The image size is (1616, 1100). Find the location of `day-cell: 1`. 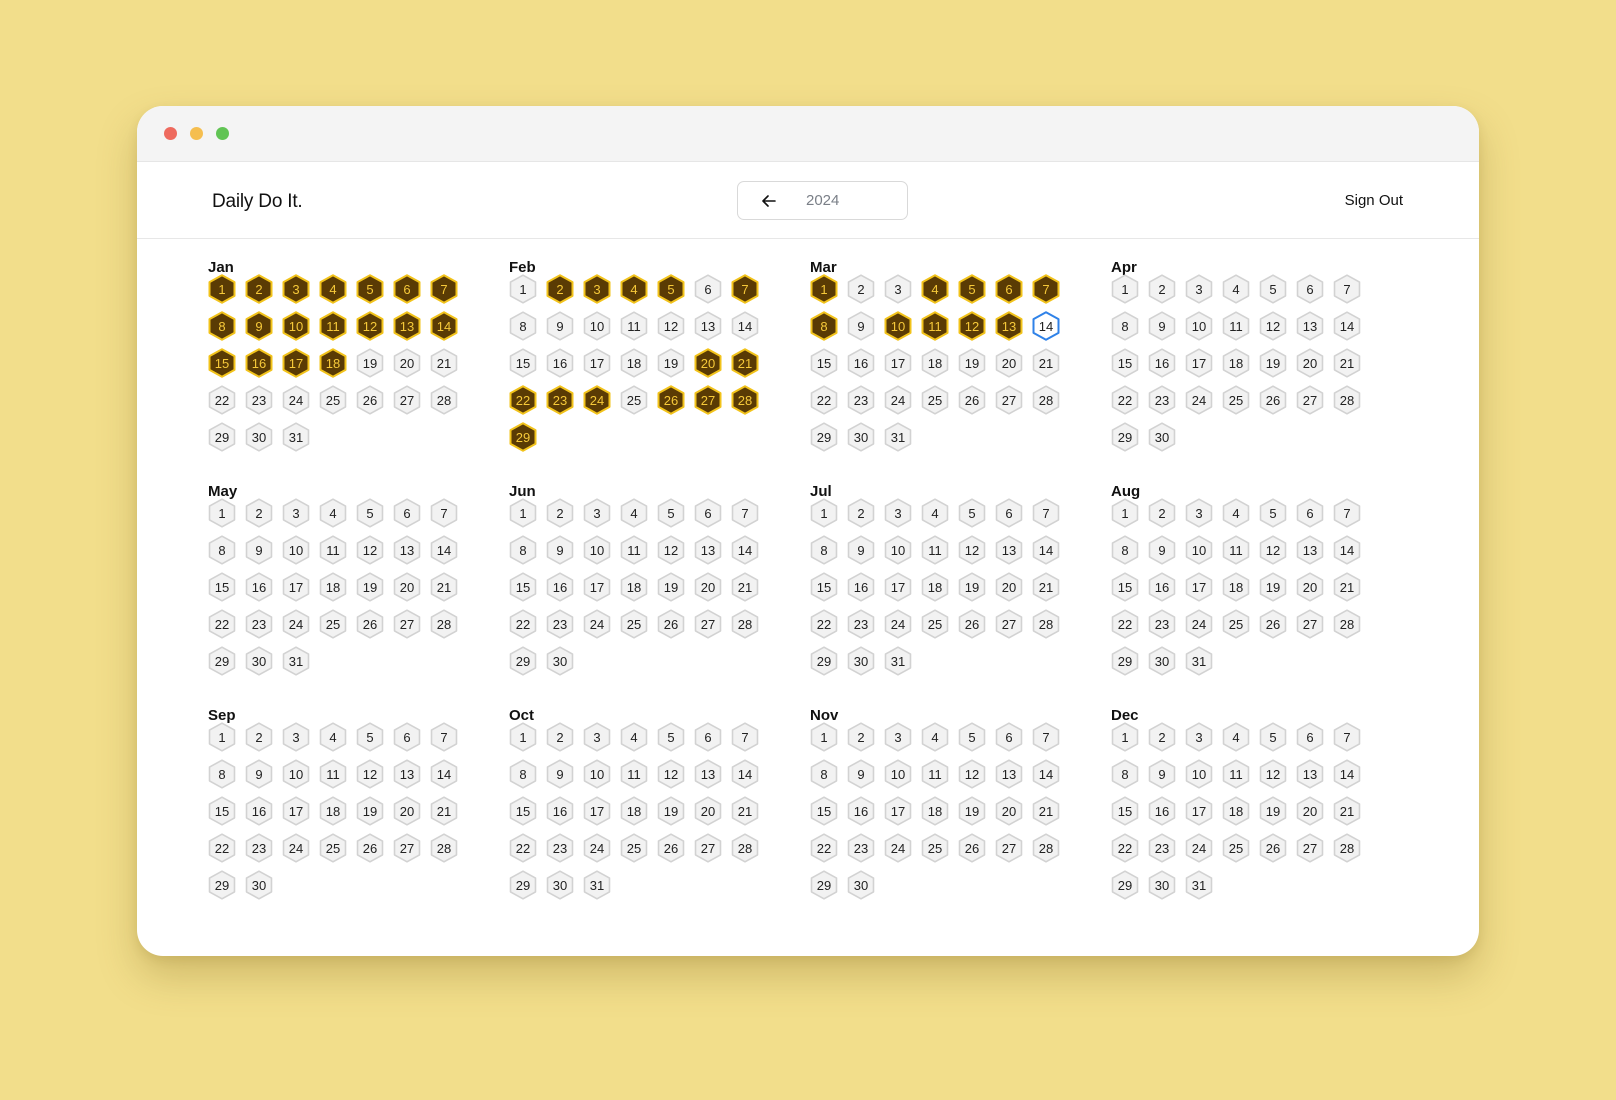

day-cell: 1 is located at coordinates (222, 737).